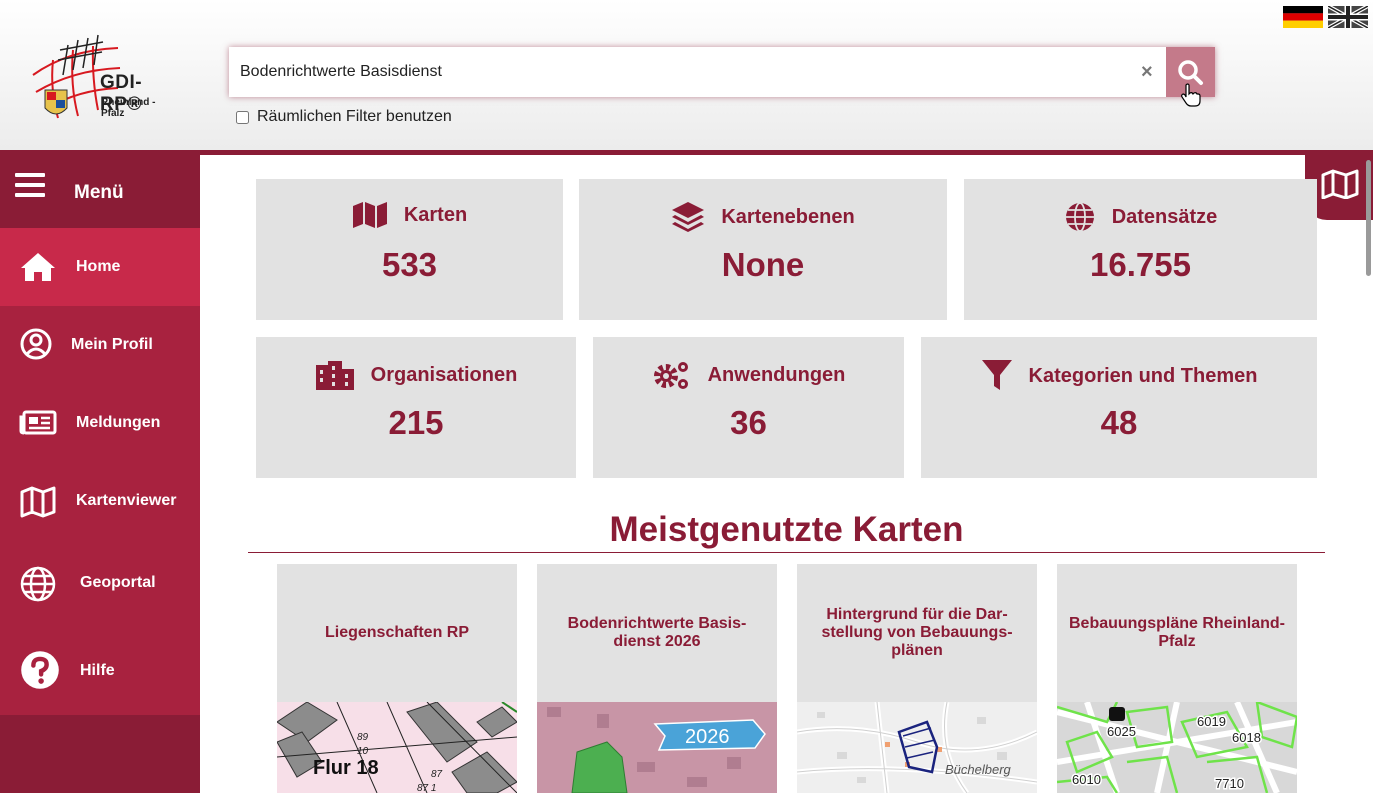  Describe the element at coordinates (1176, 632) in the screenshot. I see `card-title: Bebauungspläne Rheinland-Pfalz` at that location.